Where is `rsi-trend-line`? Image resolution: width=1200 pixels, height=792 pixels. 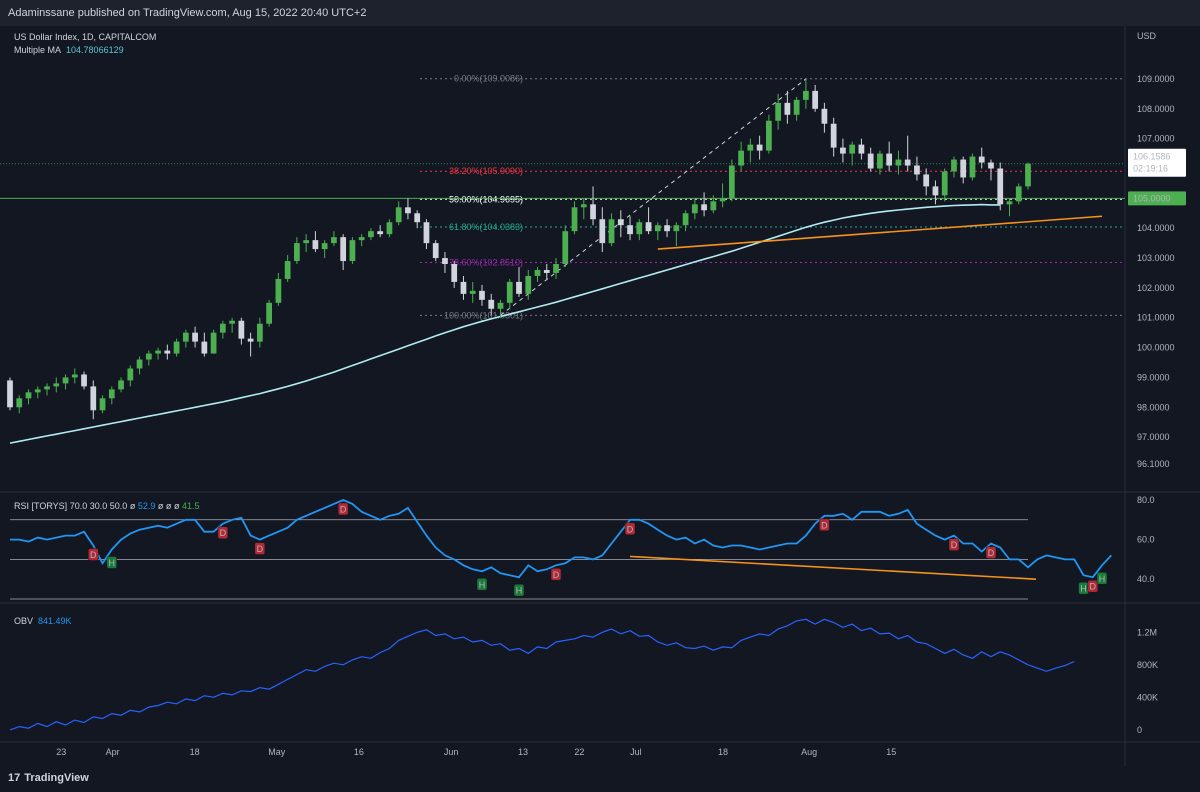
rsi-trend-line is located at coordinates (833, 567).